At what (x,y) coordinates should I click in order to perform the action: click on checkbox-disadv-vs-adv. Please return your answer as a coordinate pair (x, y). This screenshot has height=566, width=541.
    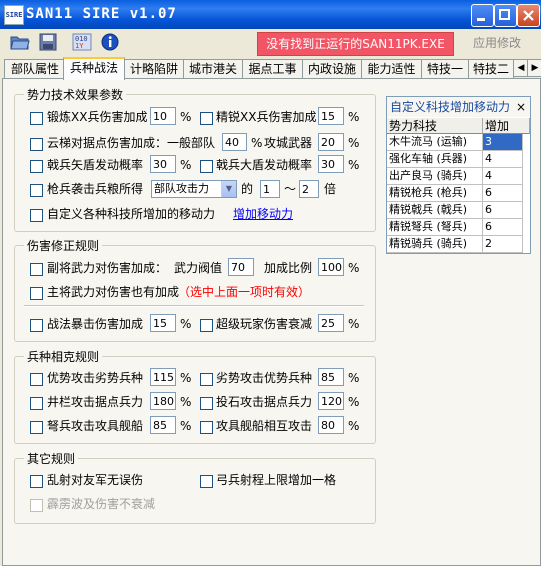
    Looking at the image, I should click on (206, 379).